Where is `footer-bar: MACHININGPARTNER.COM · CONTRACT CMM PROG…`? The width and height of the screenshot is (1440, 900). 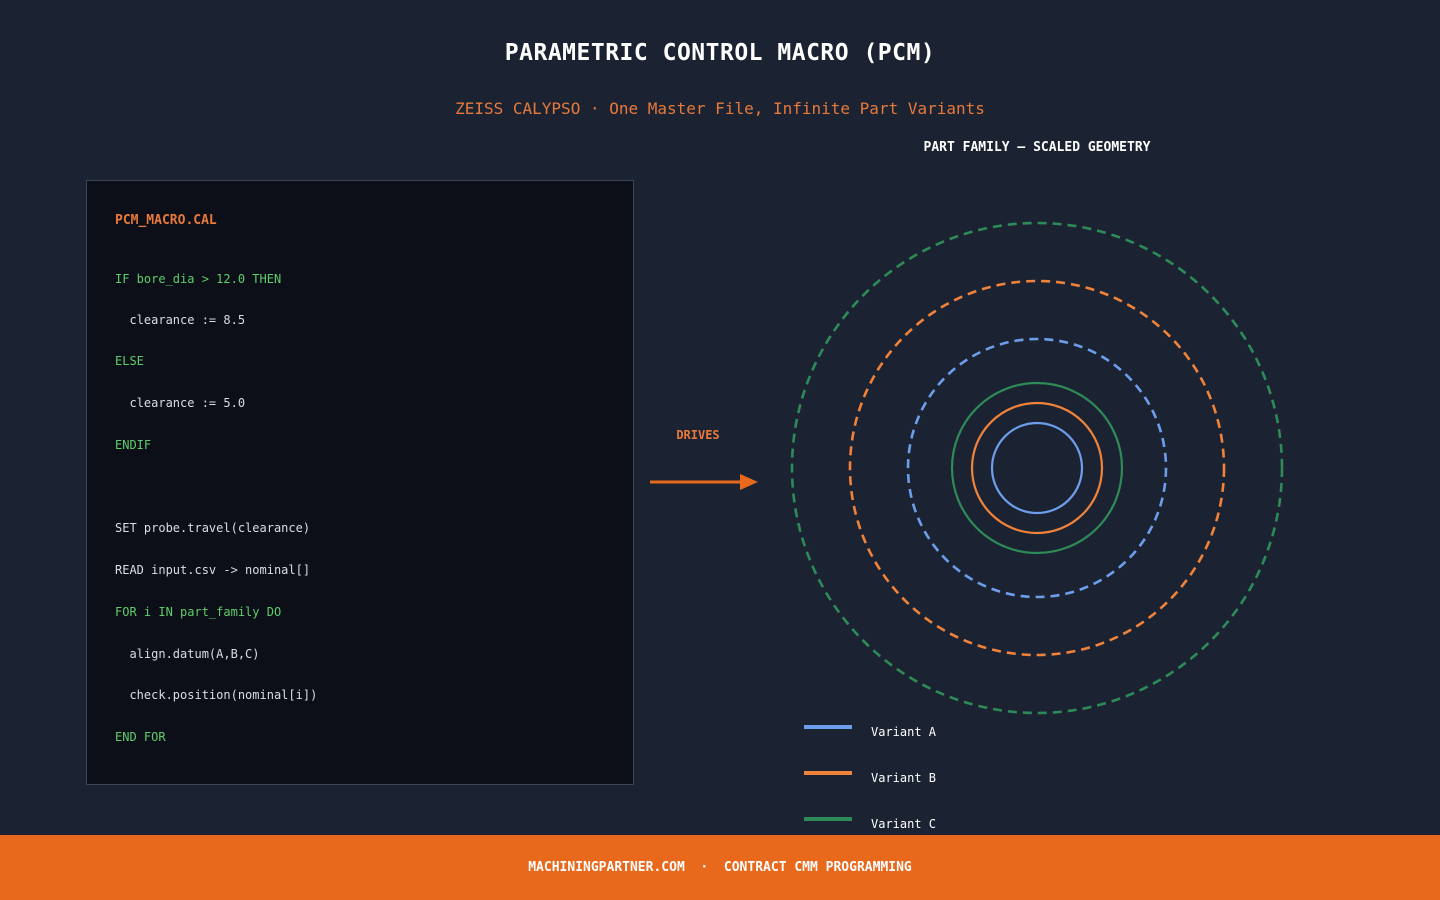 footer-bar: MACHININGPARTNER.COM · CONTRACT CMM PROG… is located at coordinates (720, 867).